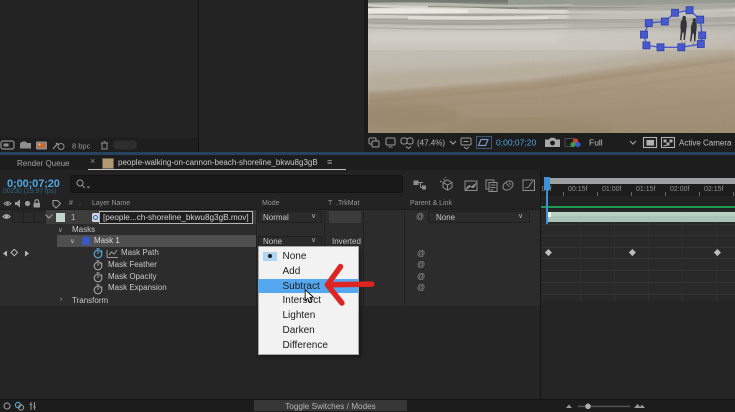  Describe the element at coordinates (431, 143) in the screenshot. I see `svg-text: (47.4%)` at that location.